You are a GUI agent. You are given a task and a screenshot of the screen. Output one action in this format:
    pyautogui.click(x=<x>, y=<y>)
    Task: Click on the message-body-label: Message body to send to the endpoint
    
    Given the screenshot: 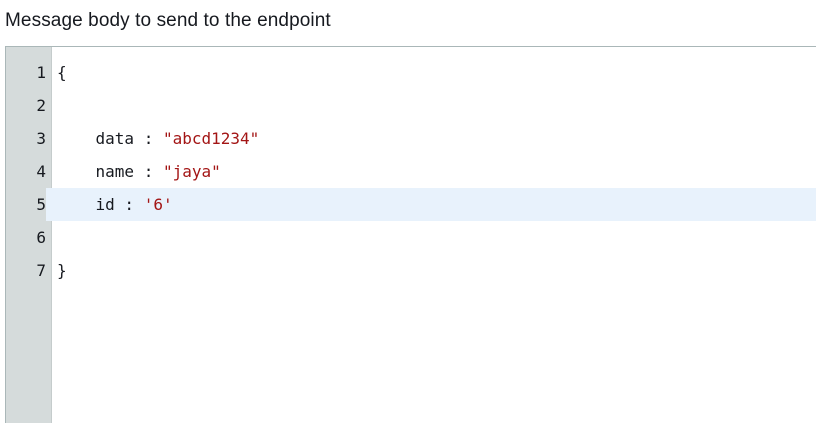 What is the action you would take?
    pyautogui.click(x=168, y=20)
    